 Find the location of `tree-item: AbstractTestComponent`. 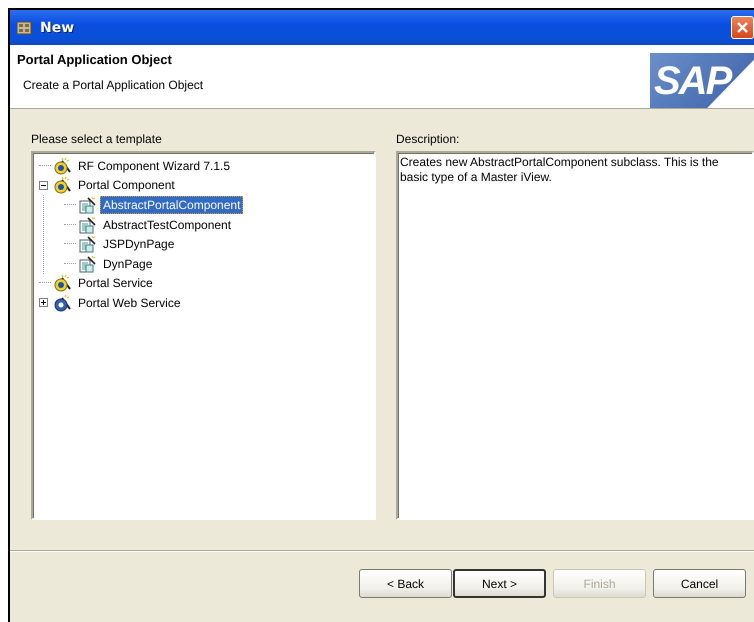

tree-item: AbstractTestComponent is located at coordinates (167, 225).